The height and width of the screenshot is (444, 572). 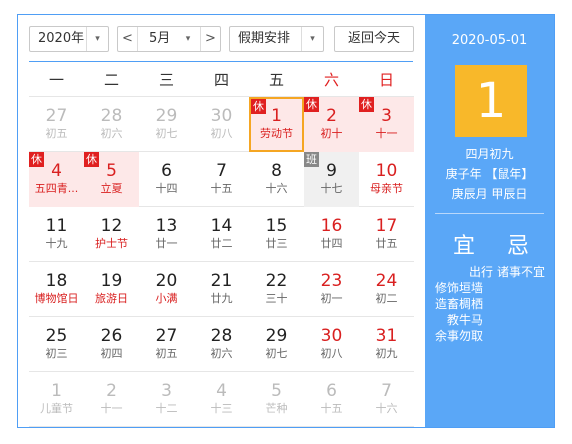 I want to click on date-cell: 7 十六, so click(x=386, y=399).